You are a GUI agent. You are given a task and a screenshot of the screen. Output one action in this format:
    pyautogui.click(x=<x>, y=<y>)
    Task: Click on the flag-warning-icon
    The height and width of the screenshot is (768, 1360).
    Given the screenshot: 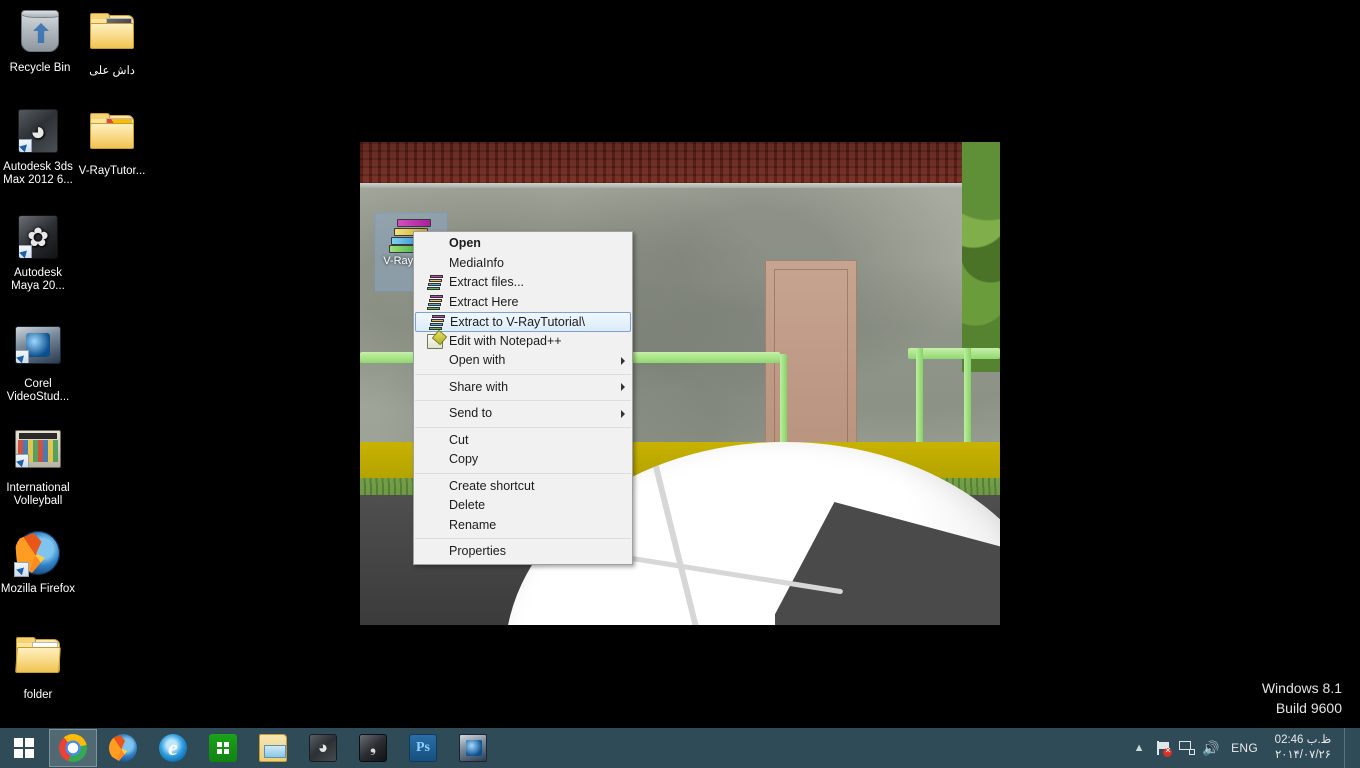 What is the action you would take?
    pyautogui.click(x=1164, y=748)
    